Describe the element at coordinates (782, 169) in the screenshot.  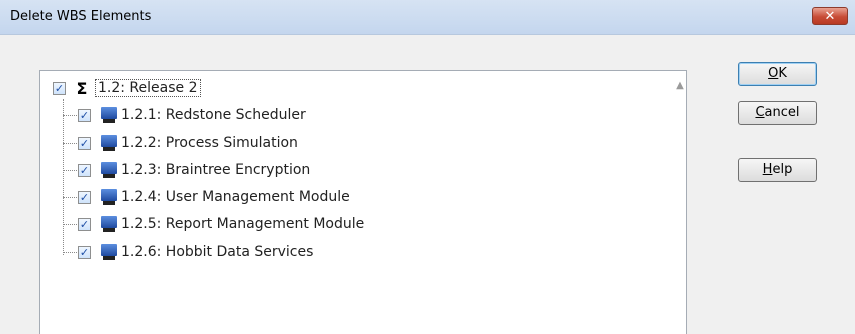
I see `help-label-rest: elp` at that location.